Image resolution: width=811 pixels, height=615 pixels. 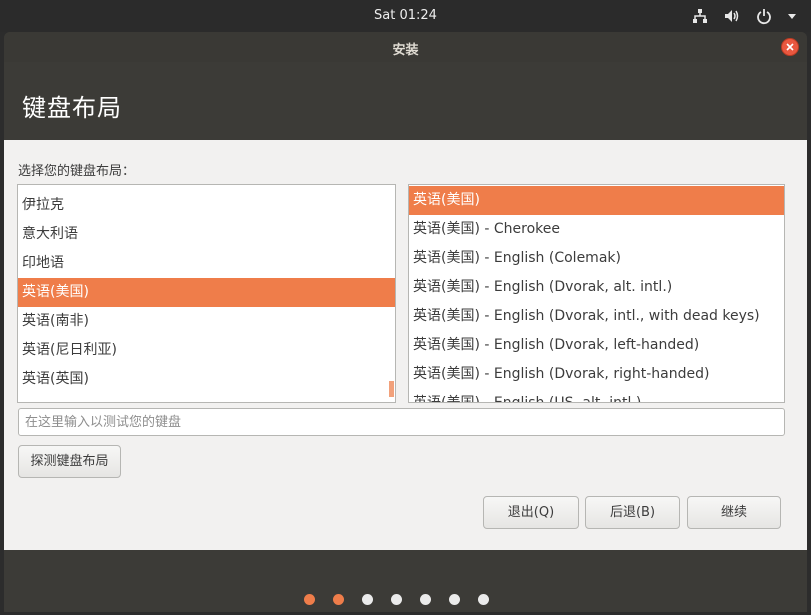 I want to click on close-icon, so click(x=790, y=47).